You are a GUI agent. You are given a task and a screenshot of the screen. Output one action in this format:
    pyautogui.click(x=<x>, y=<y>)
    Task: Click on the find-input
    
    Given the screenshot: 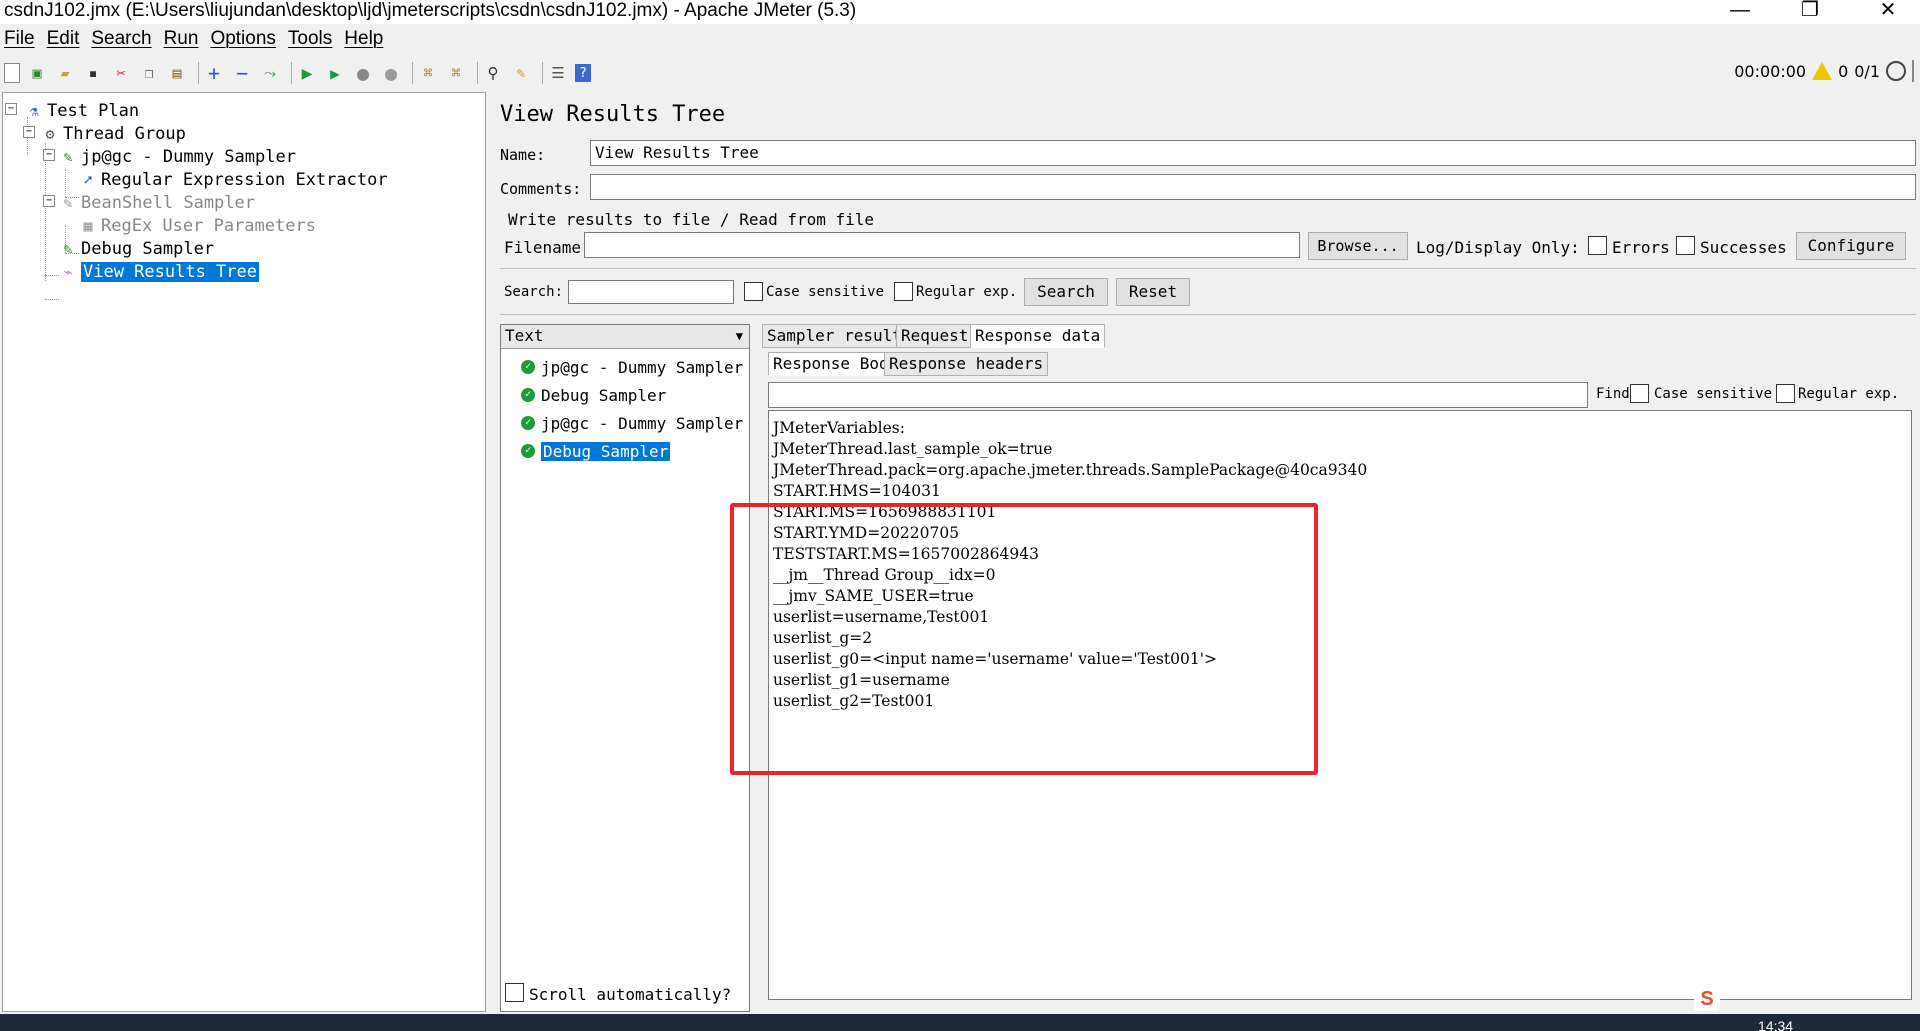 What is the action you would take?
    pyautogui.click(x=1178, y=395)
    